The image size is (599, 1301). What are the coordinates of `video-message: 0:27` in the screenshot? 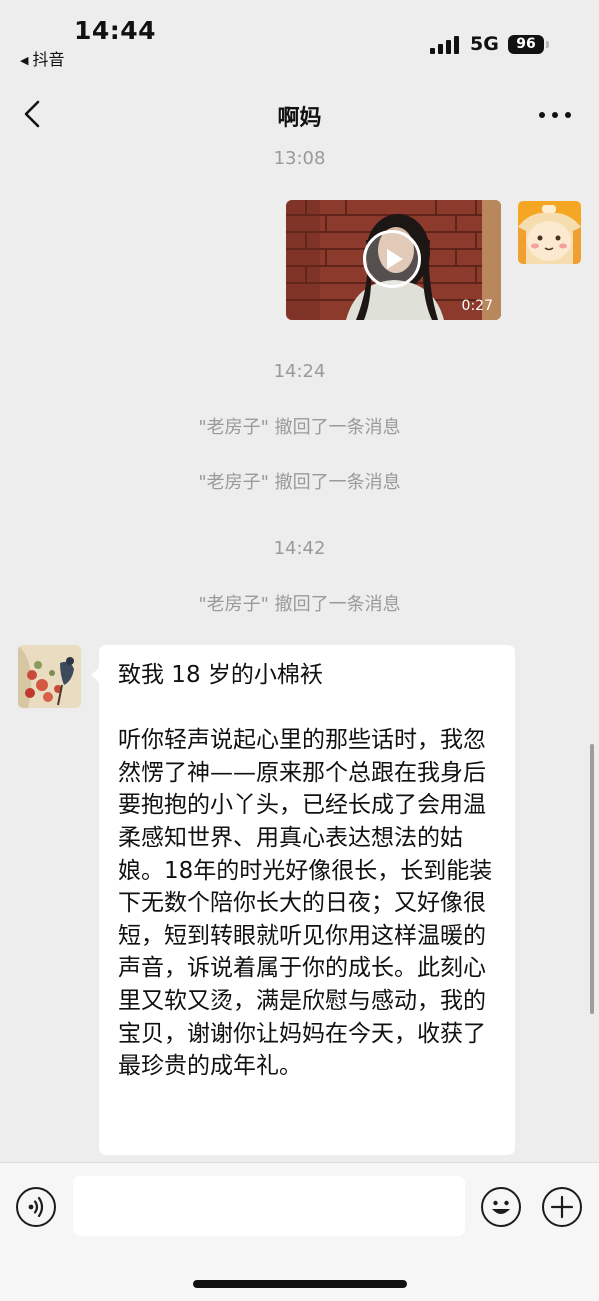 It's located at (393, 260).